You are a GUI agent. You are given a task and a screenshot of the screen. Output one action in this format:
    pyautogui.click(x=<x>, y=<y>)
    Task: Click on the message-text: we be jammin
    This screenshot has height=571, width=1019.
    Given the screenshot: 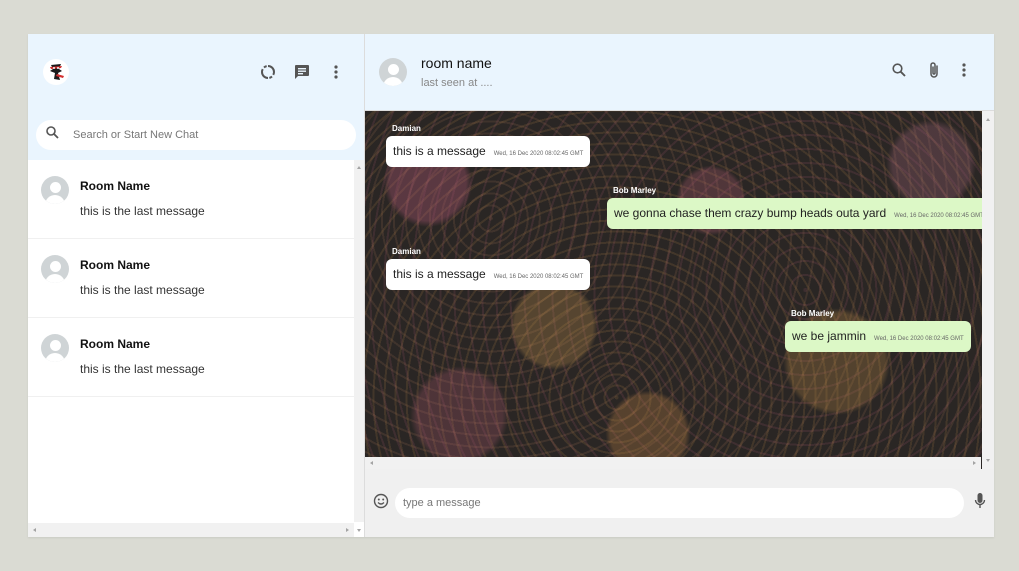 What is the action you would take?
    pyautogui.click(x=829, y=336)
    